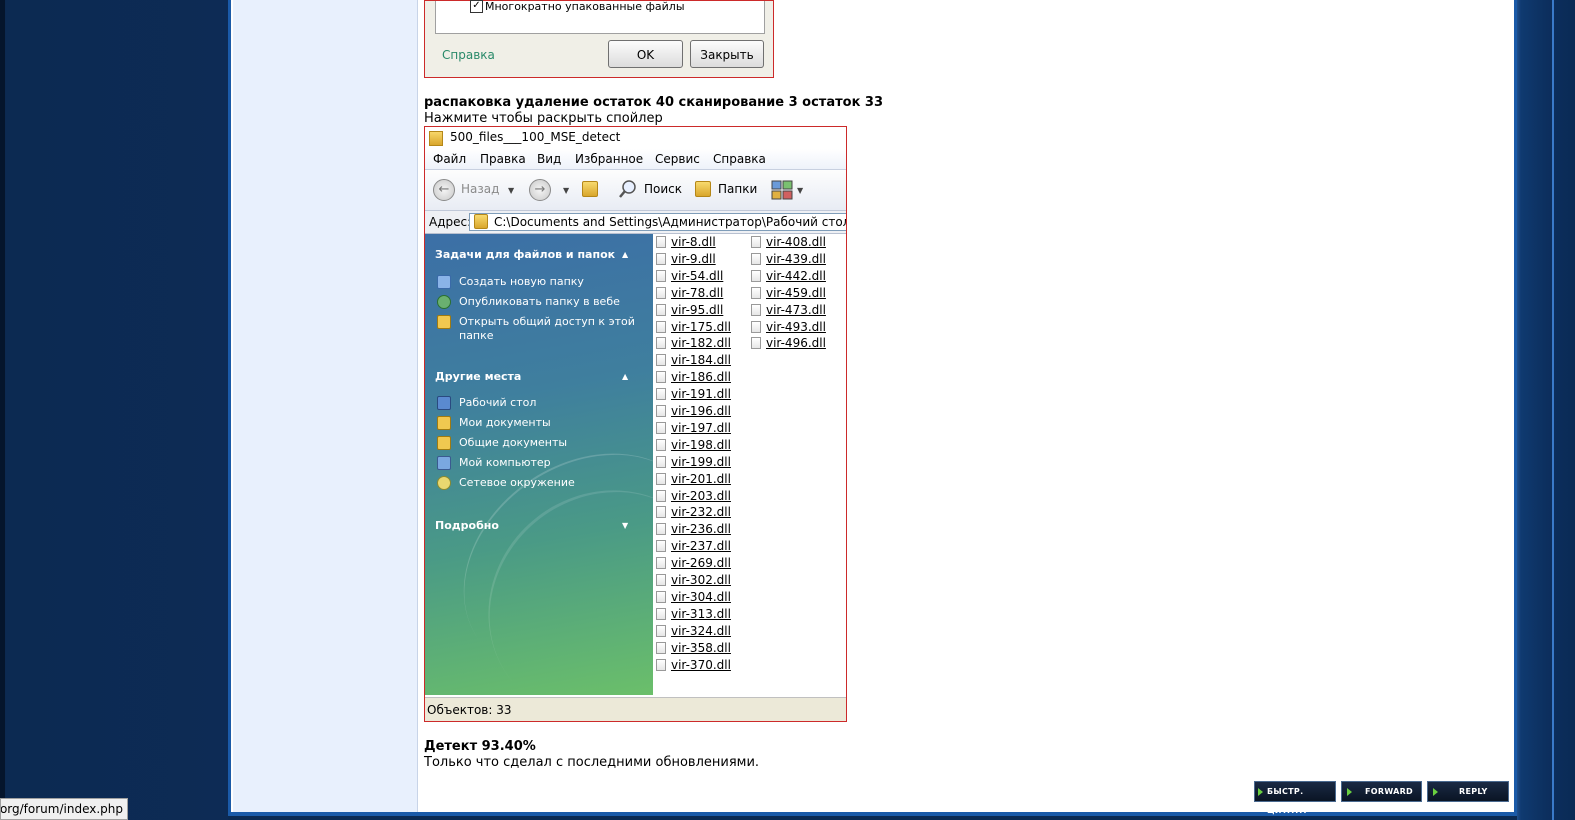 The image size is (1575, 820). What do you see at coordinates (738, 189) in the screenshot?
I see `folders-label: Папки` at bounding box center [738, 189].